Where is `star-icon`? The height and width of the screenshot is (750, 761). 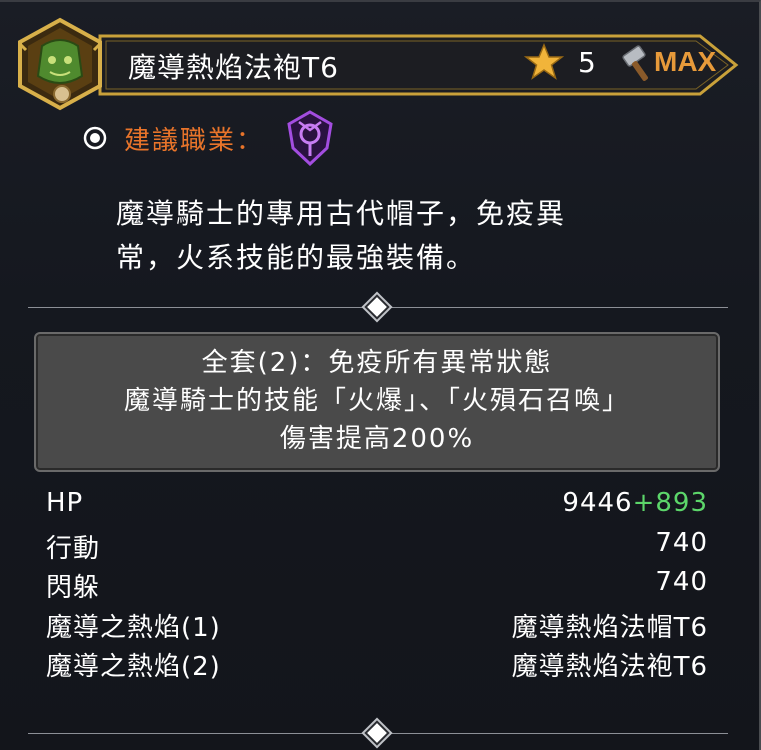
star-icon is located at coordinates (544, 61).